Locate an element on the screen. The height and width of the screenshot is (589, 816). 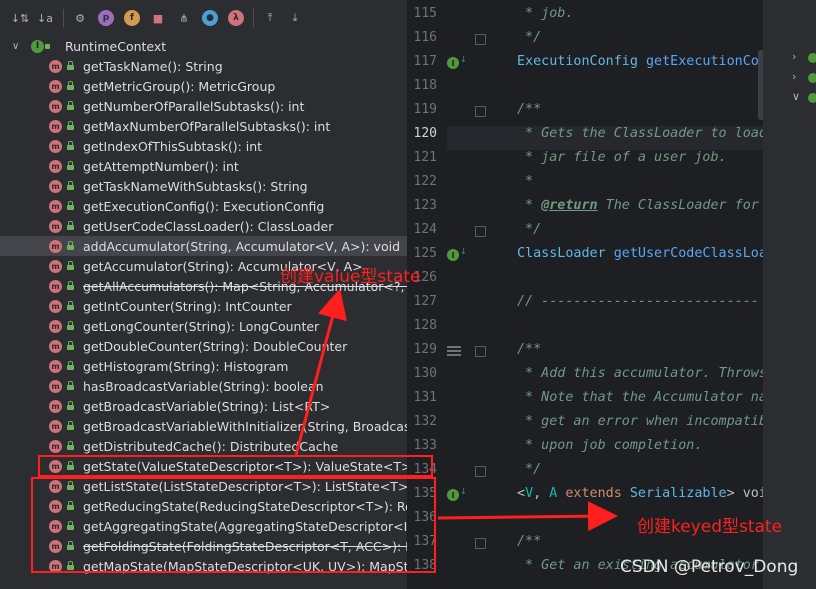
keyed-state-annotation: 创建keyed型state is located at coordinates (710, 527).